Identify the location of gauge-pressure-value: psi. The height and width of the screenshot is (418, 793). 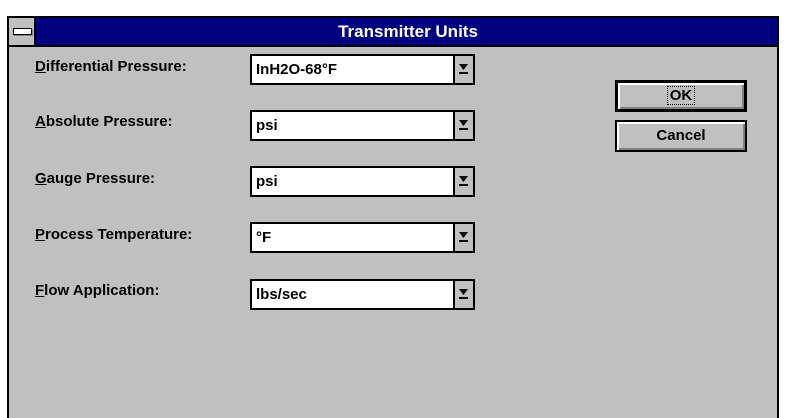
(267, 181).